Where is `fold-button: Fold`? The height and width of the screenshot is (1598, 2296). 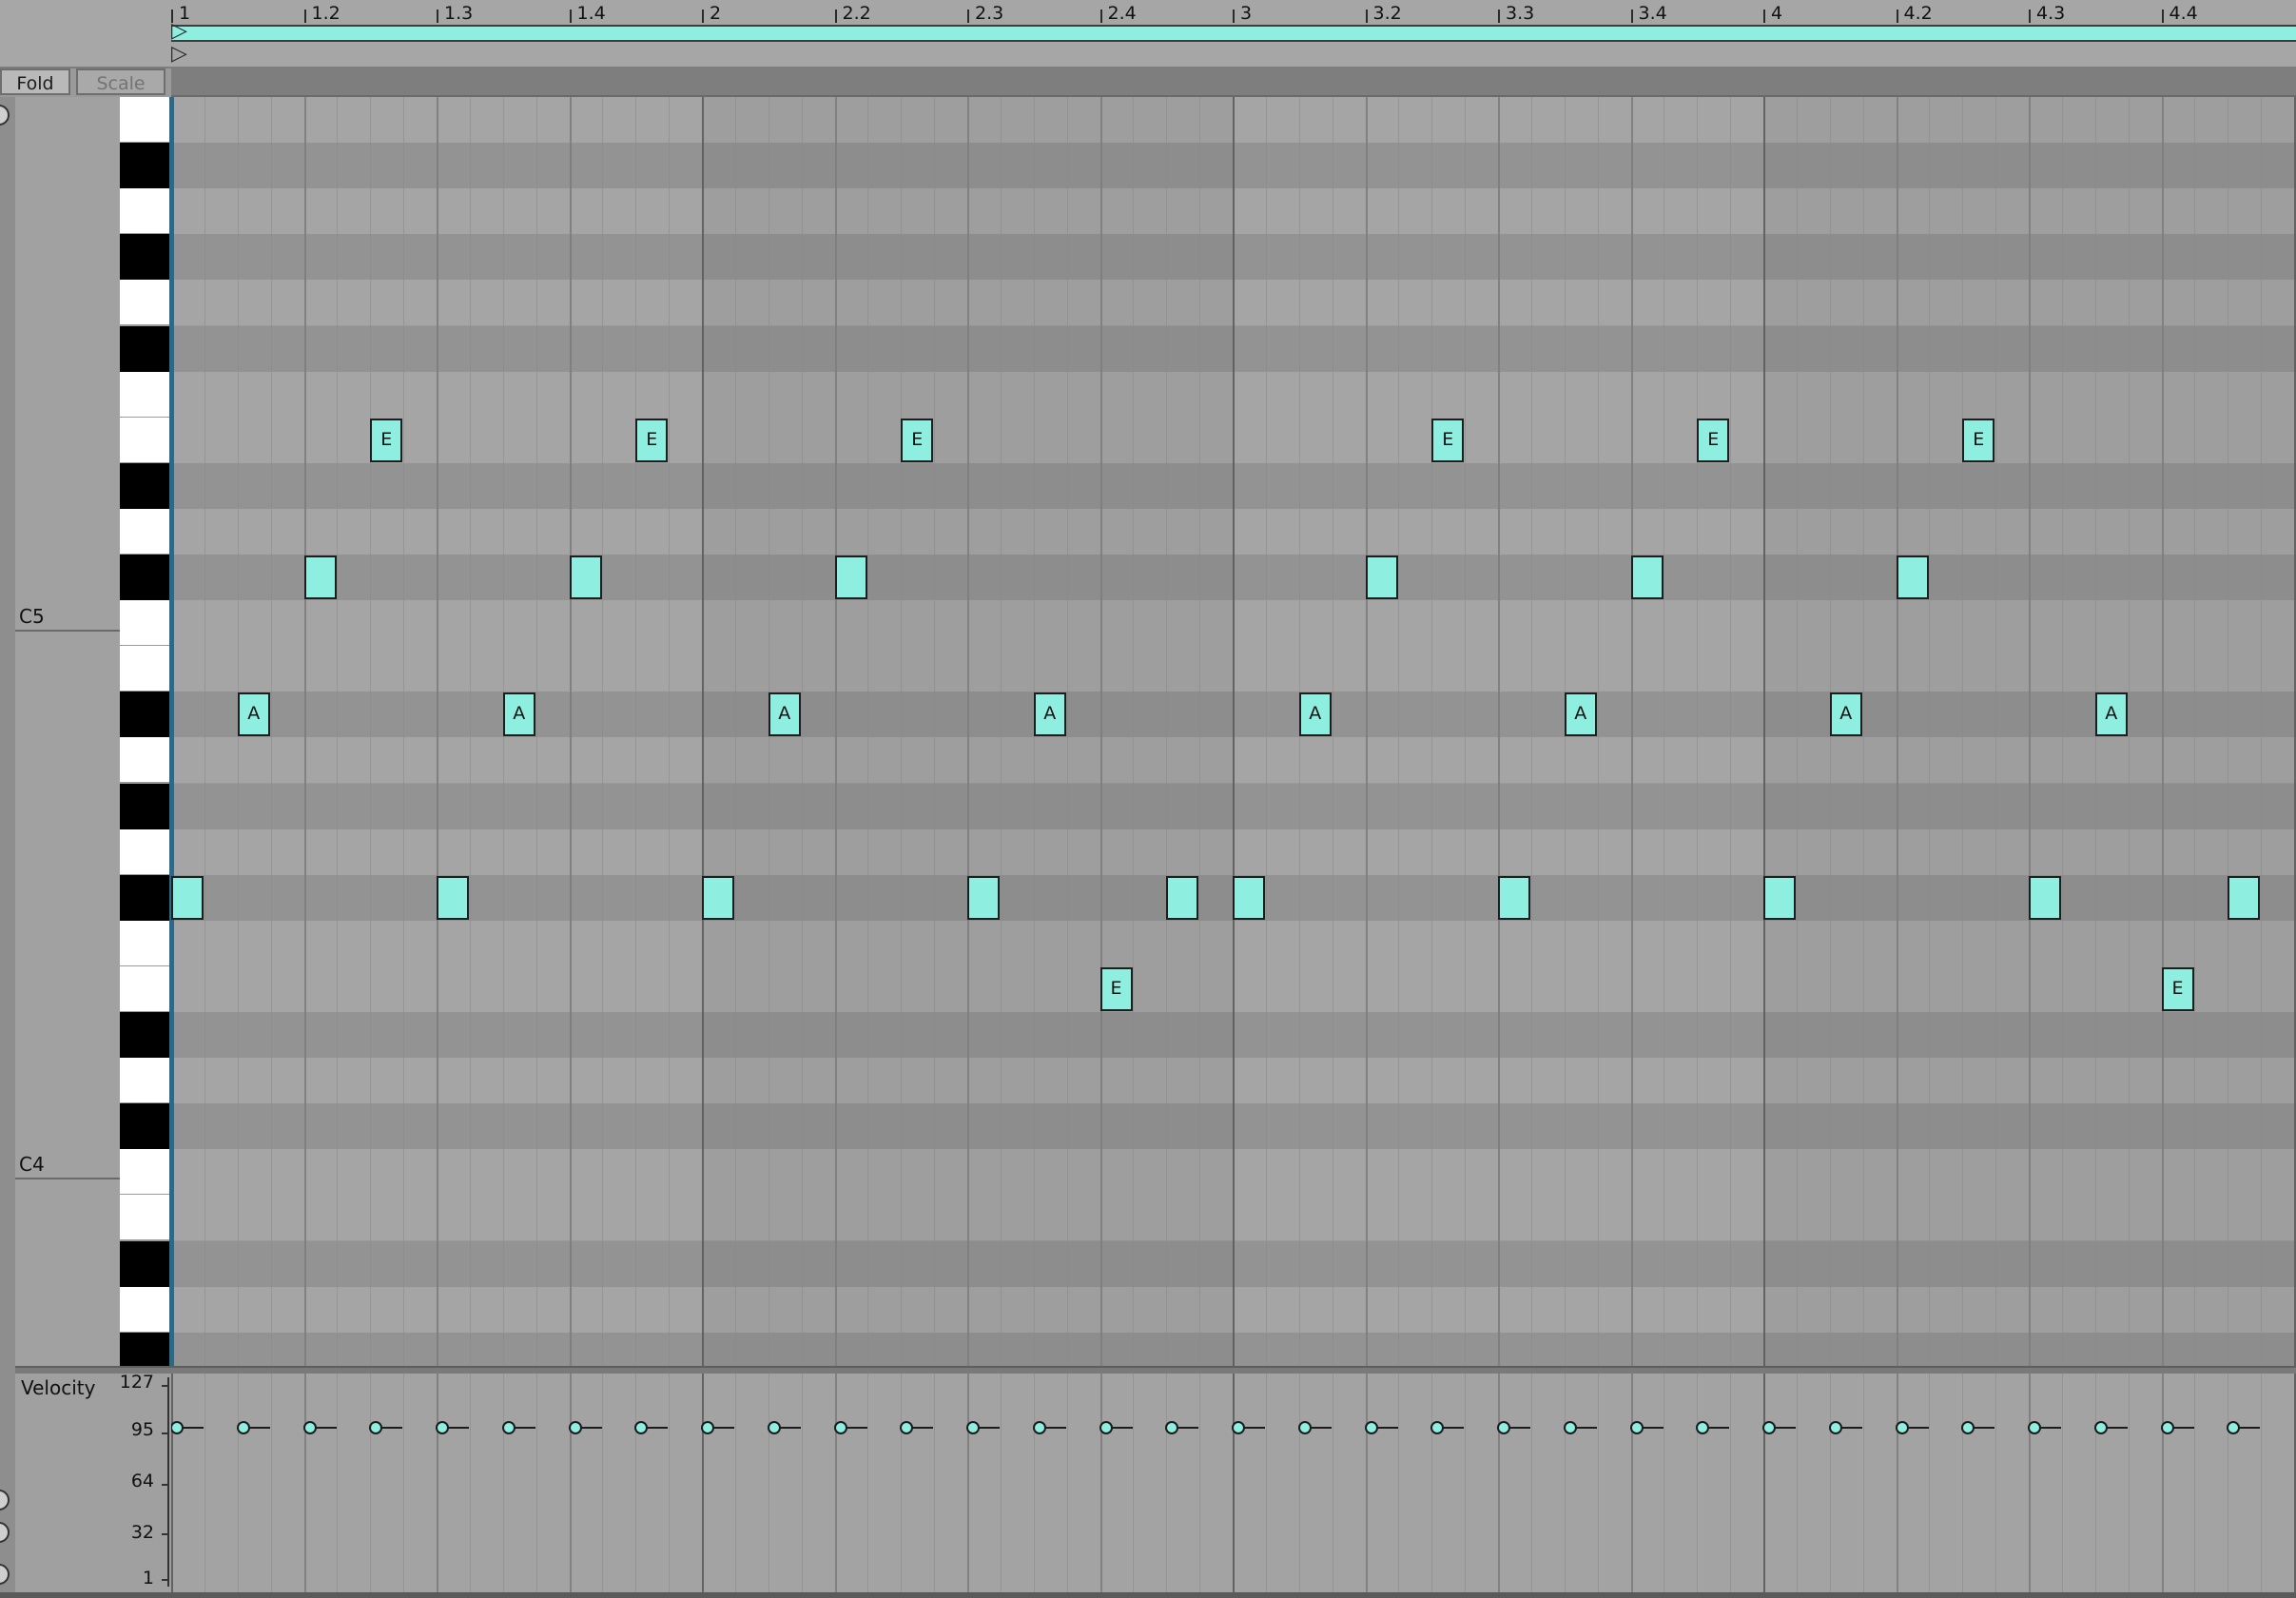
fold-button: Fold is located at coordinates (35, 81).